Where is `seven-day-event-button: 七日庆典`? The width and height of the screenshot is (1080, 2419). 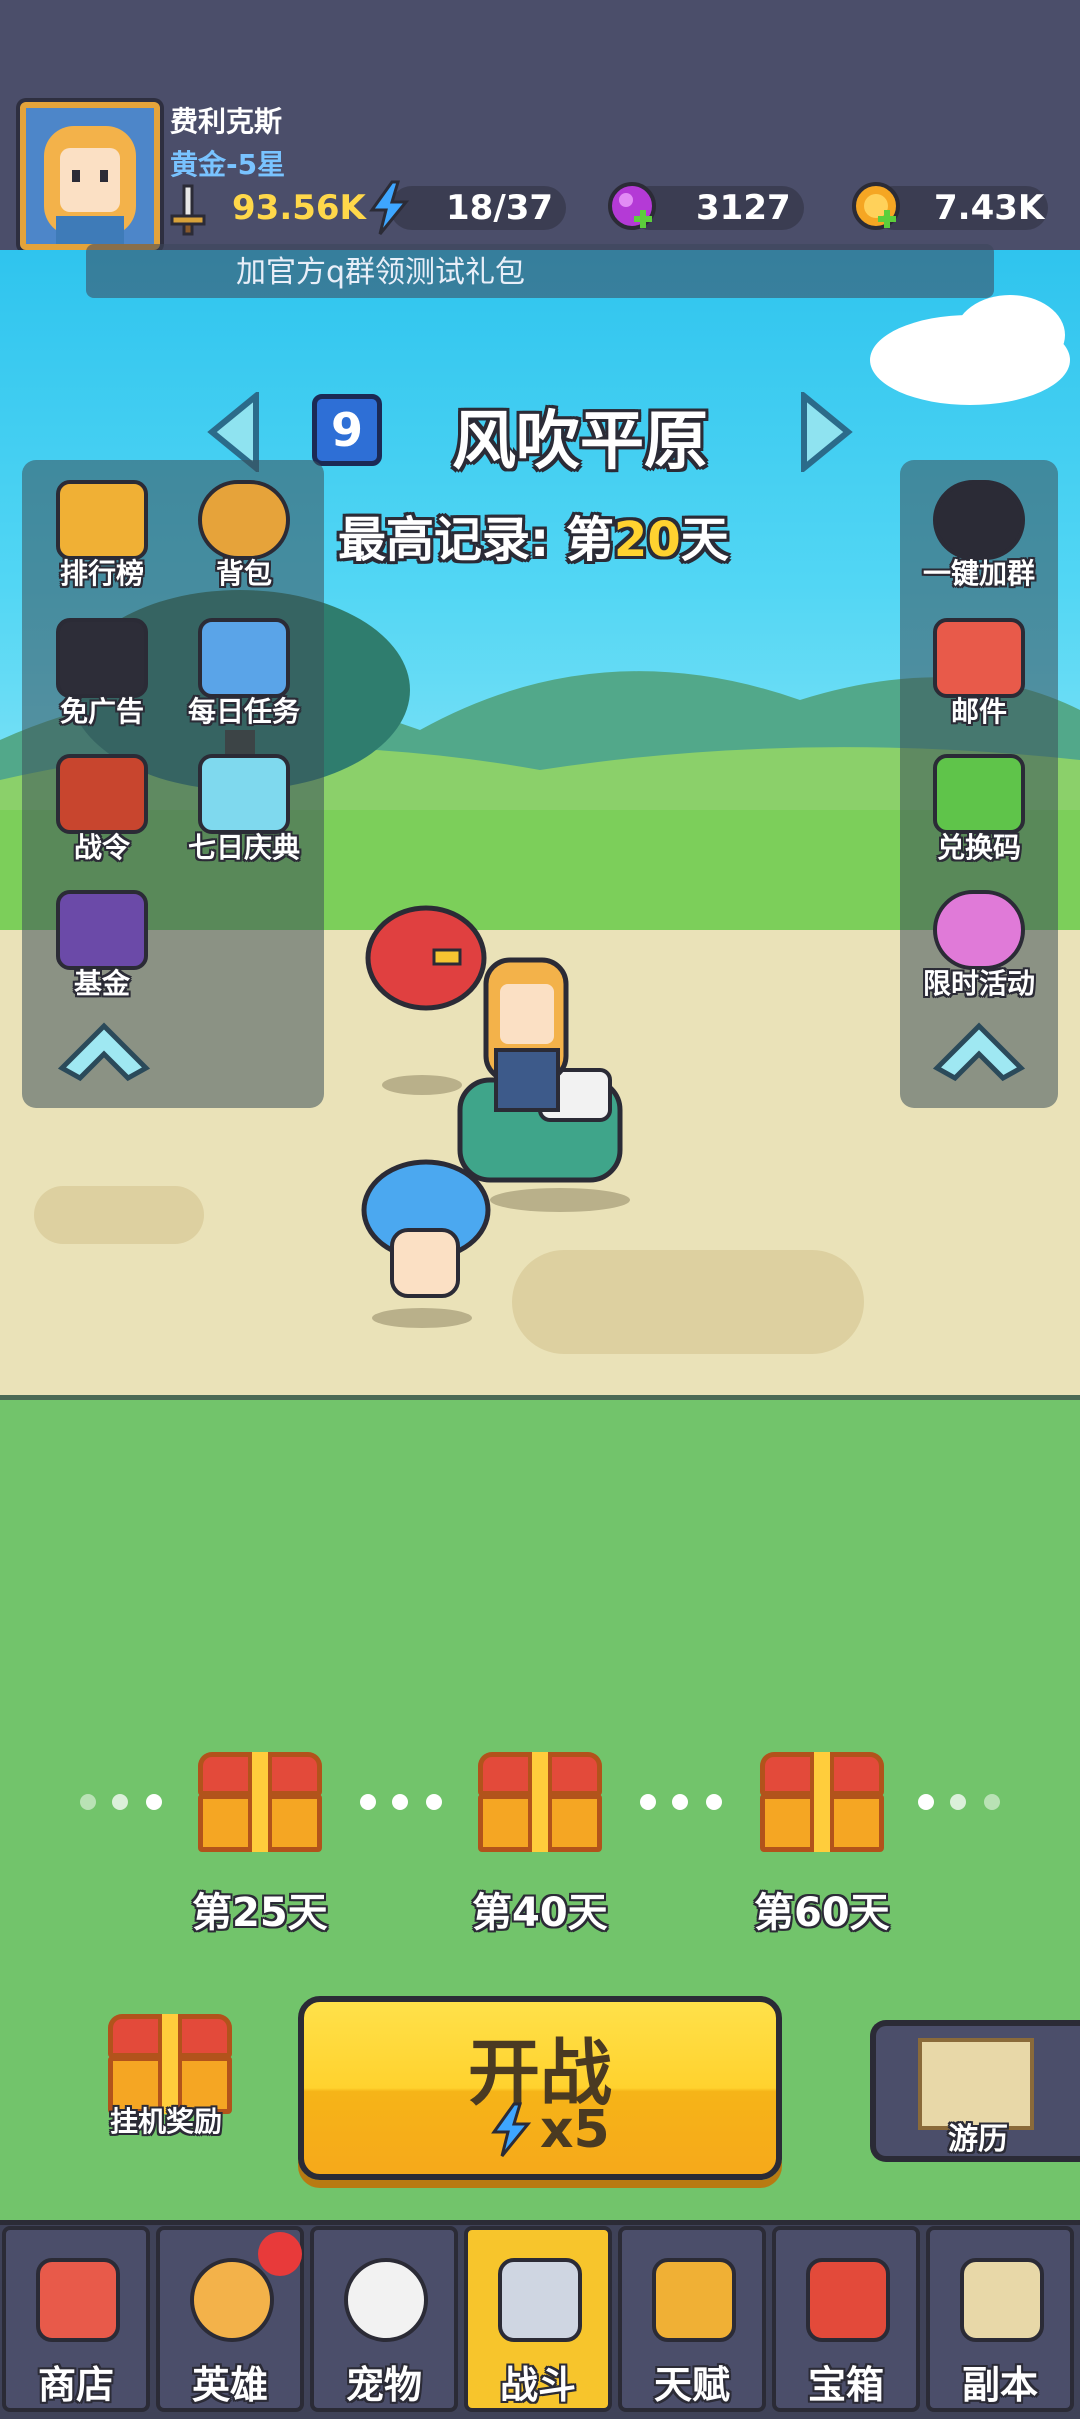
seven-day-event-button: 七日庆典 is located at coordinates (244, 814).